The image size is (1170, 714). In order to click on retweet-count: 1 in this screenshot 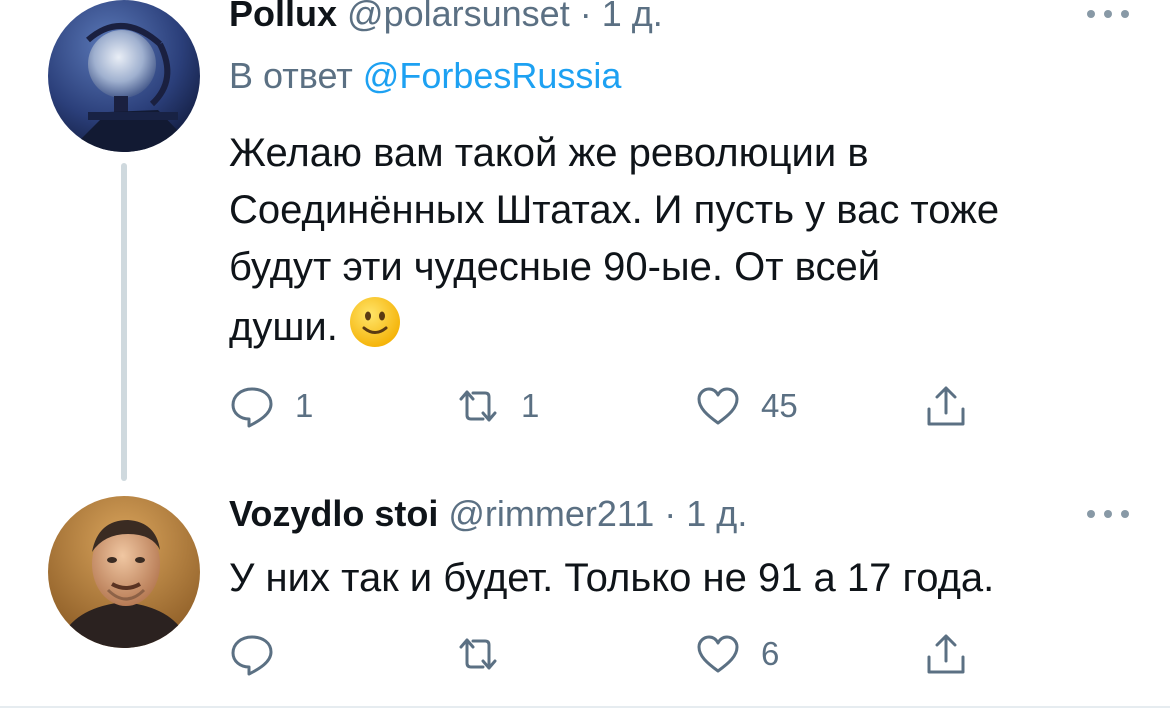, I will do `click(530, 405)`.